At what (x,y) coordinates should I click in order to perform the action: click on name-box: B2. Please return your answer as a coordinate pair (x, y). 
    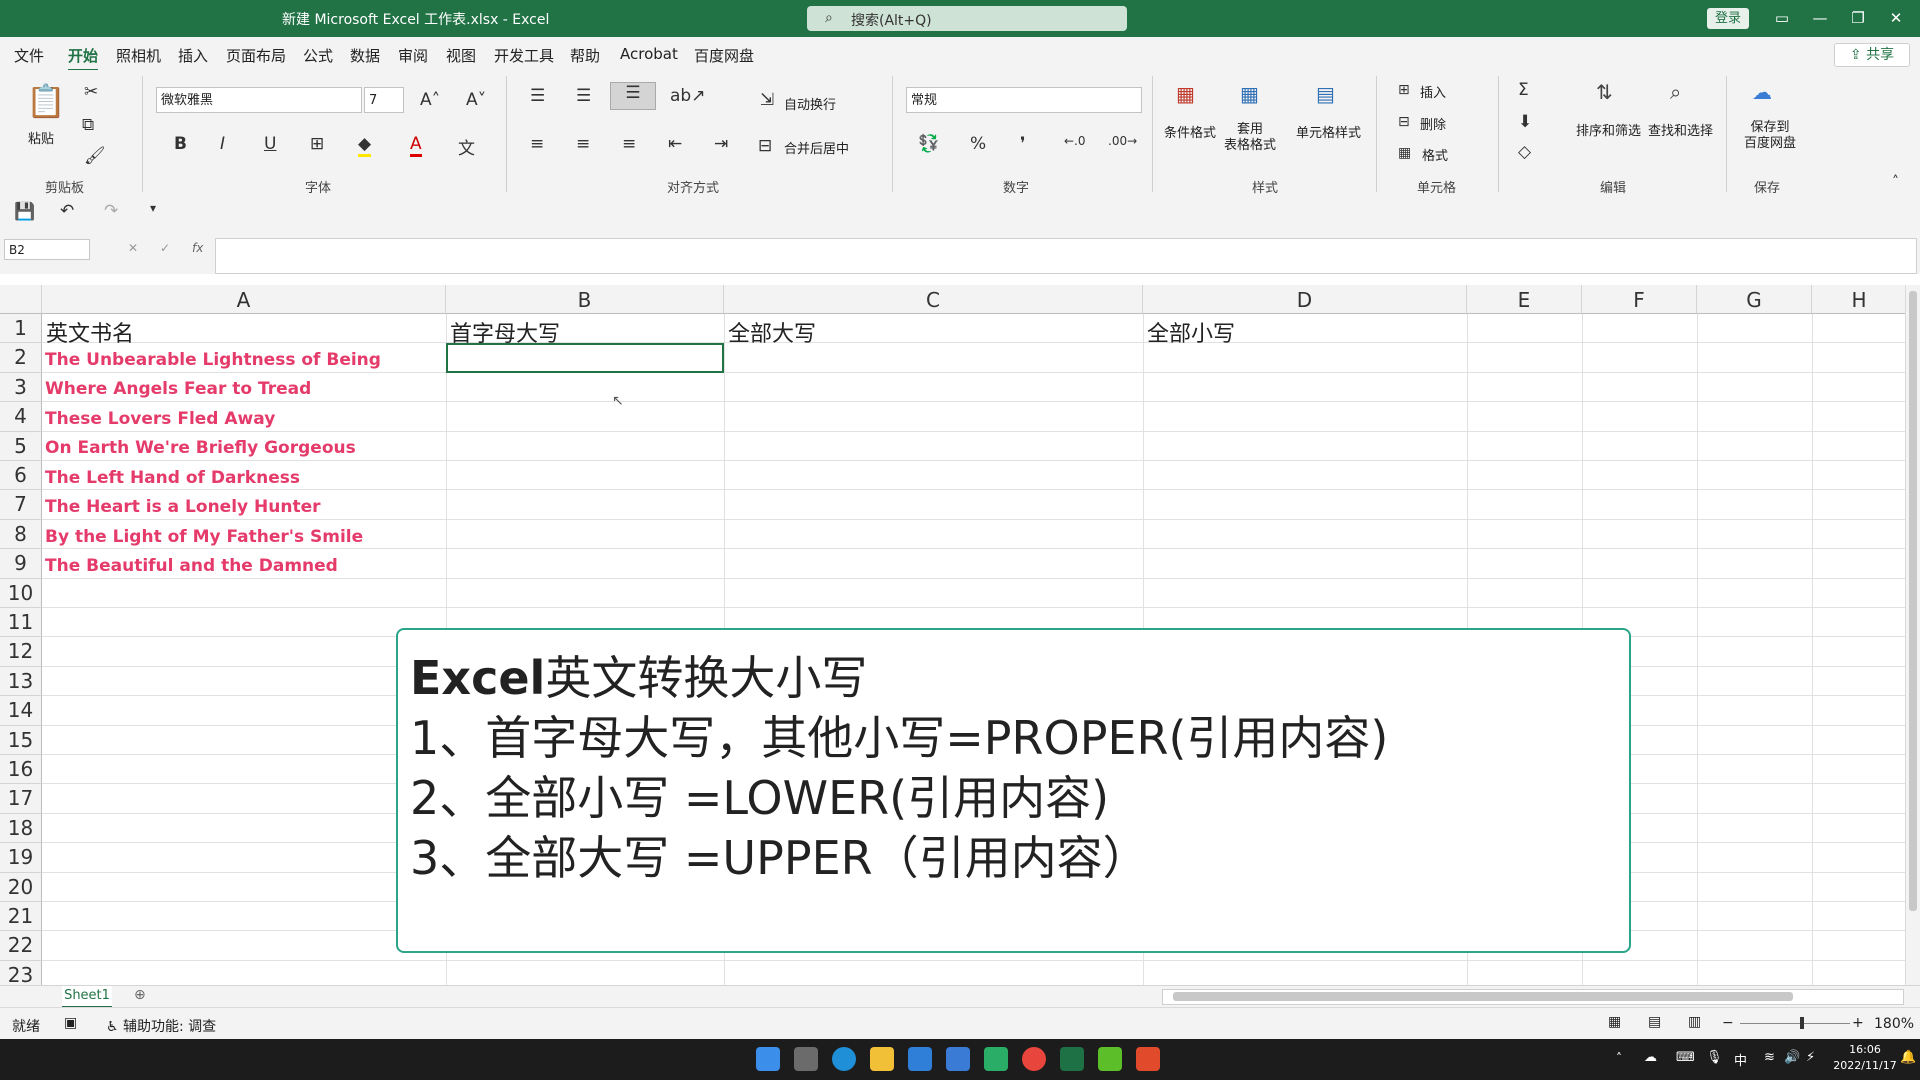
    Looking at the image, I should click on (47, 249).